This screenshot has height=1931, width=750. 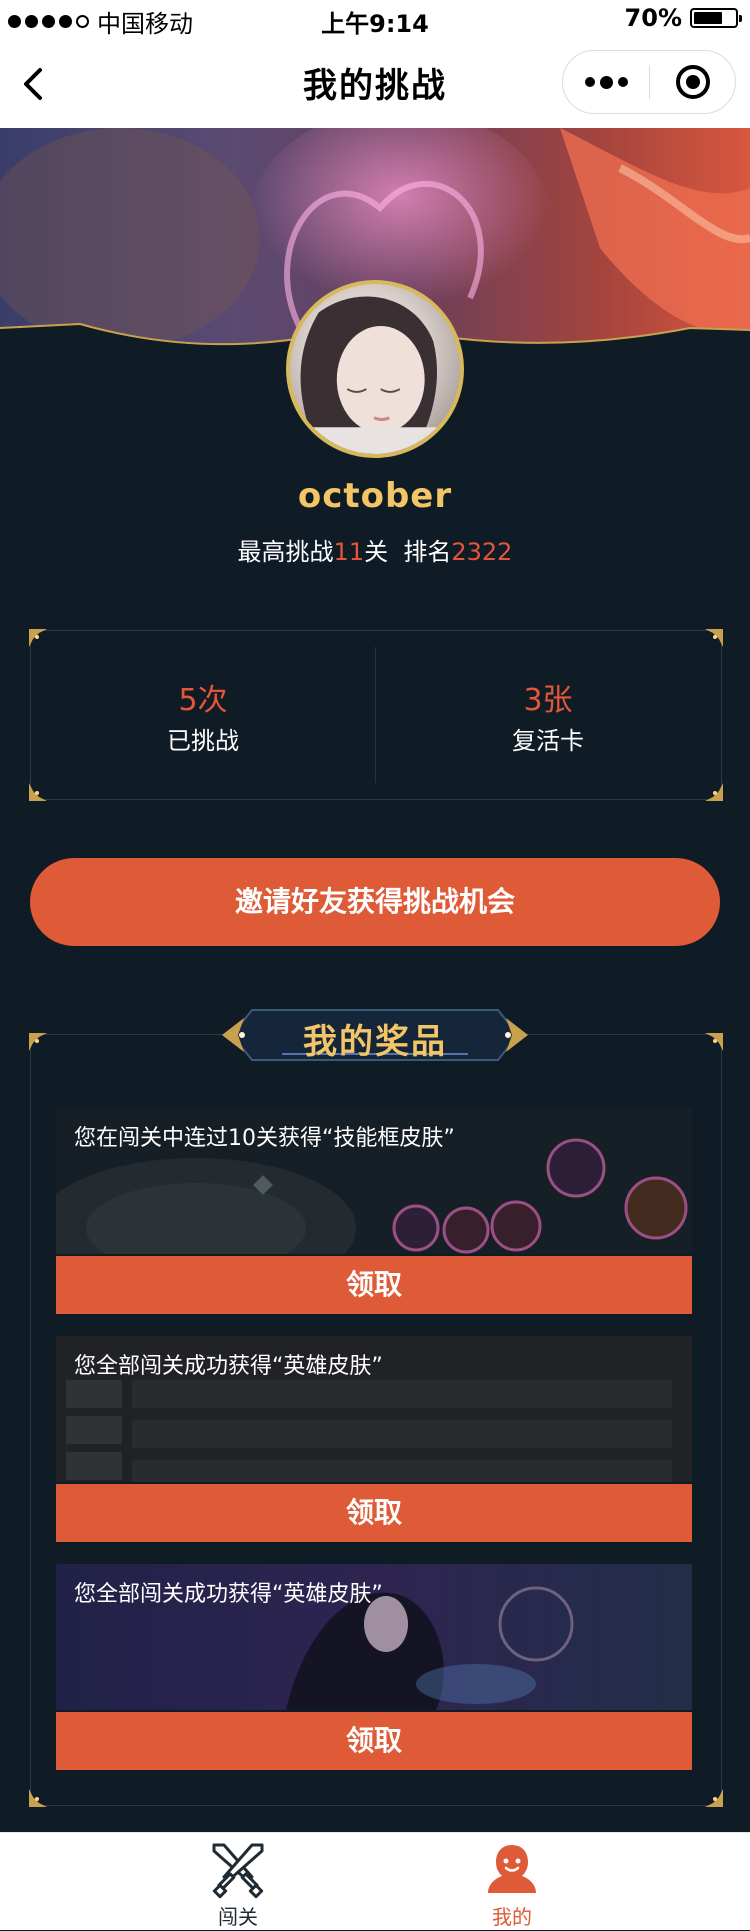 What do you see at coordinates (606, 82) in the screenshot?
I see `more-button` at bounding box center [606, 82].